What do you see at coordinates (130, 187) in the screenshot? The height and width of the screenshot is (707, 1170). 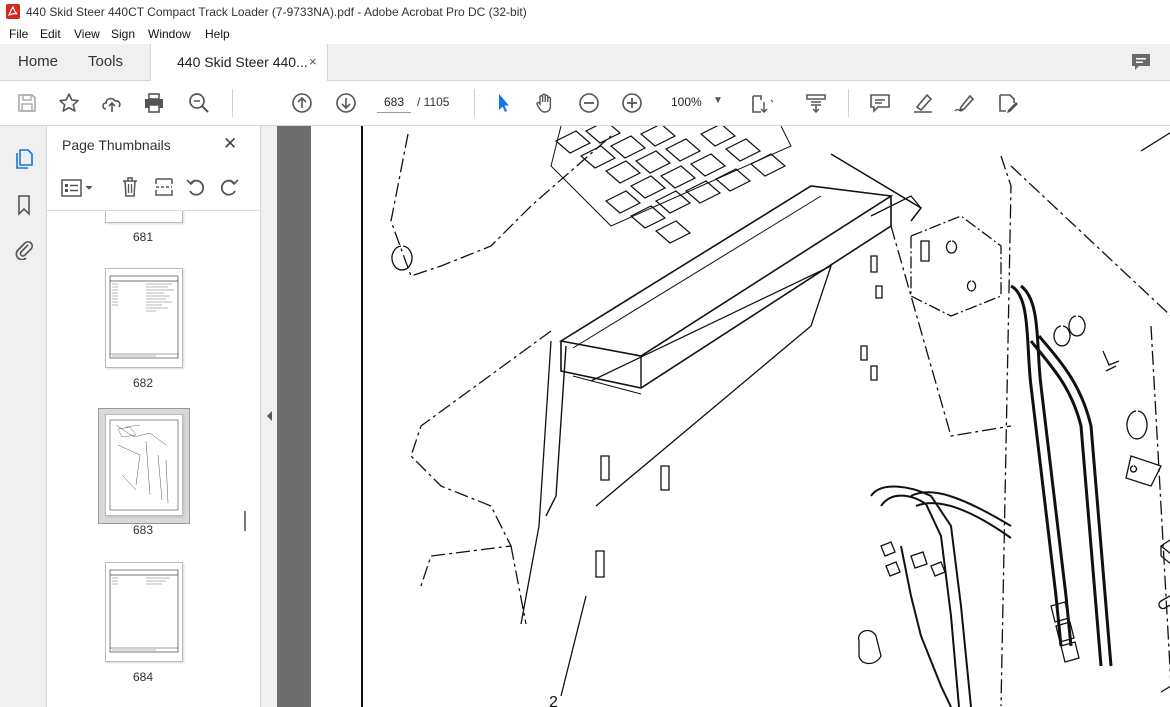 I see `delete-page-icon` at bounding box center [130, 187].